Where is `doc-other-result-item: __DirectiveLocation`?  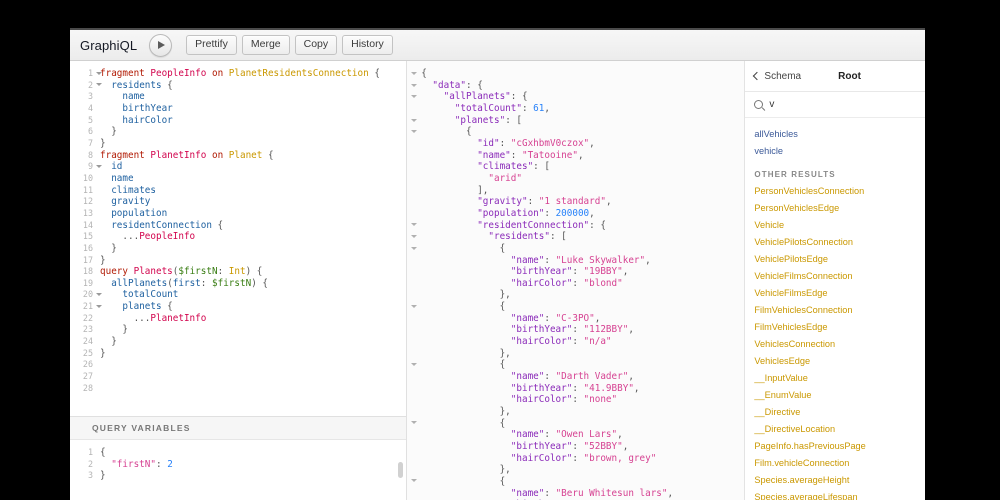
doc-other-result-item: __DirectiveLocation is located at coordinates (839, 429).